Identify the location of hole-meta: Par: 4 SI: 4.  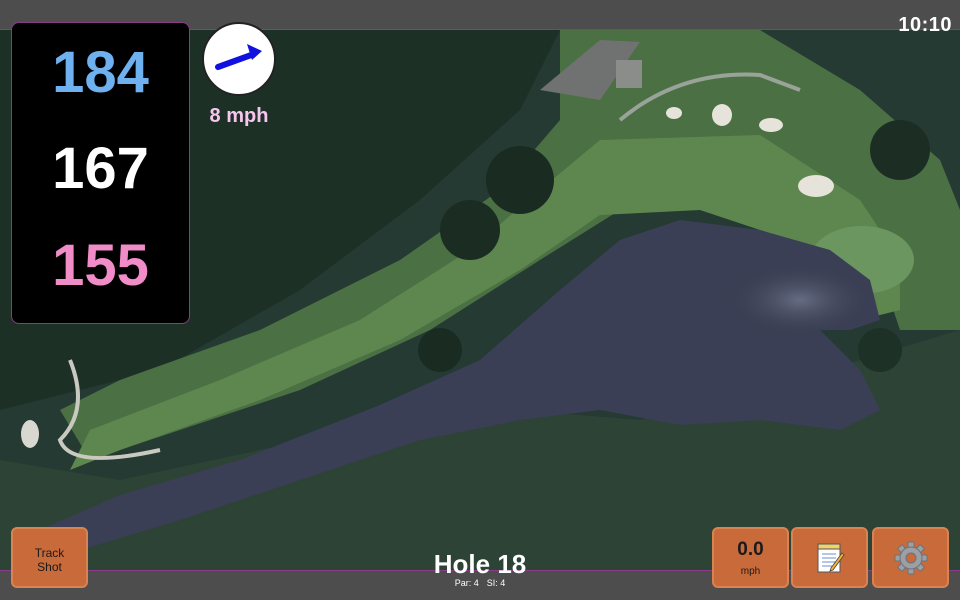
(480, 583).